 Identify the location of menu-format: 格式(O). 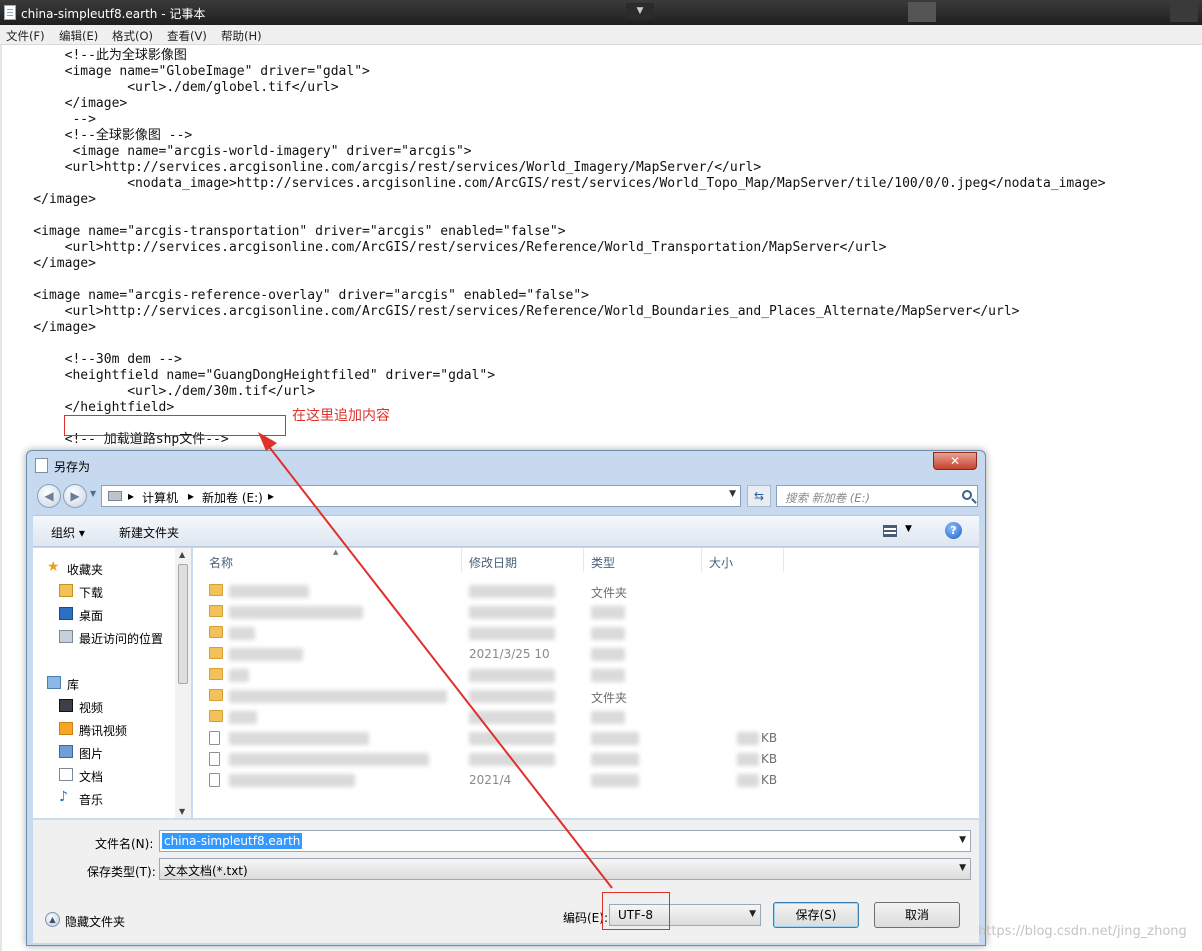
(132, 36).